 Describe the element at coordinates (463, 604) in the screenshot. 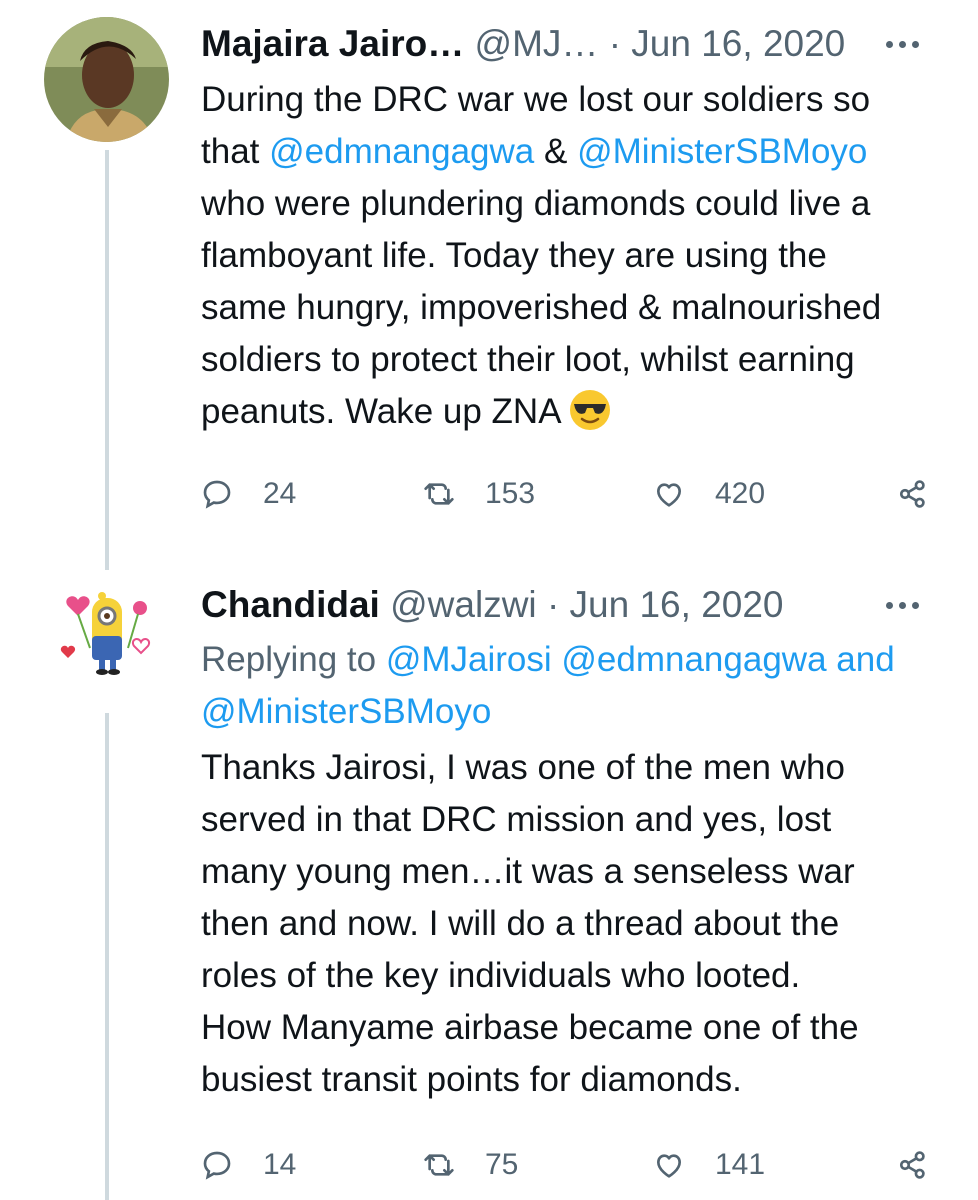

I see `author-handle: @walzwi` at that location.